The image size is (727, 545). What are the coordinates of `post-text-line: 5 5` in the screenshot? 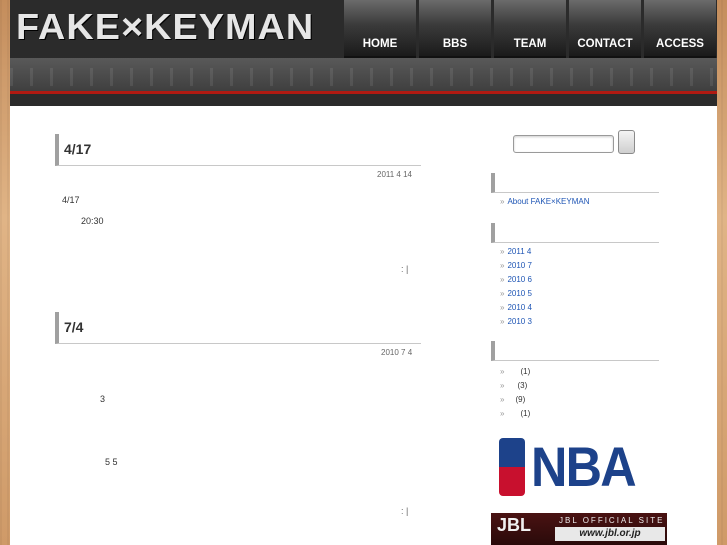 It's located at (111, 462).